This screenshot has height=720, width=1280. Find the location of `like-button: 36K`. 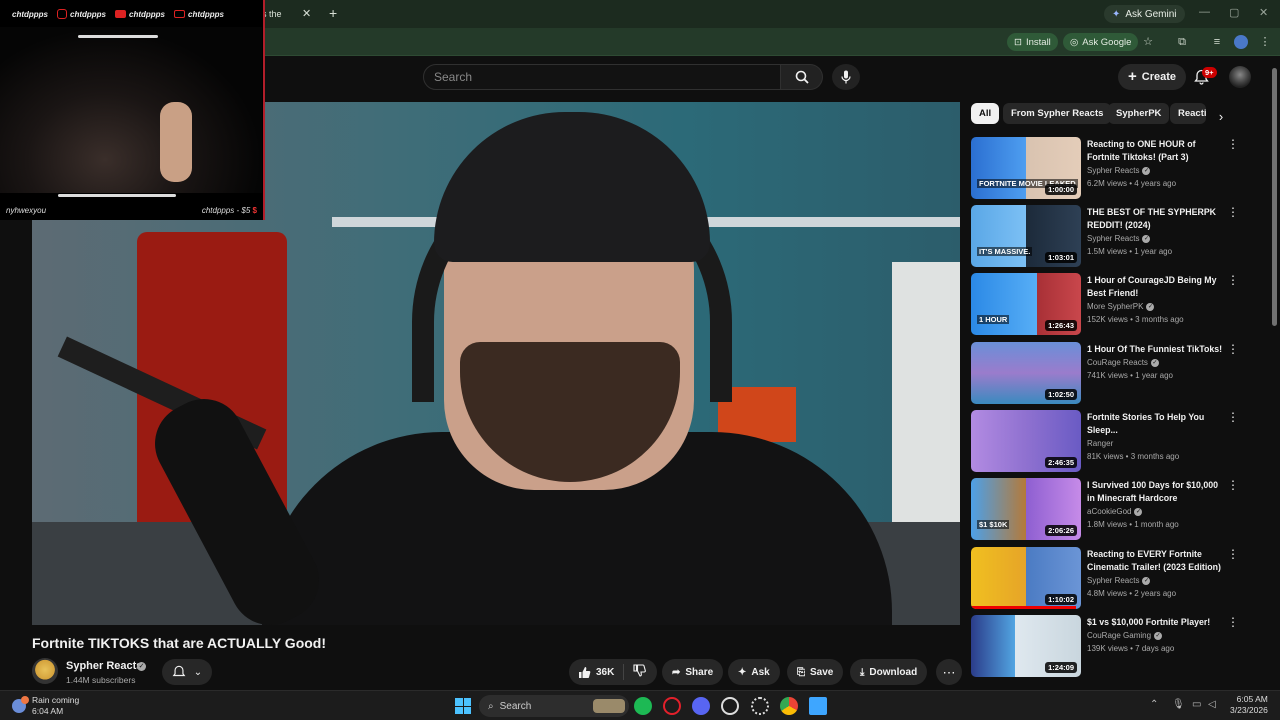

like-button: 36K is located at coordinates (597, 672).